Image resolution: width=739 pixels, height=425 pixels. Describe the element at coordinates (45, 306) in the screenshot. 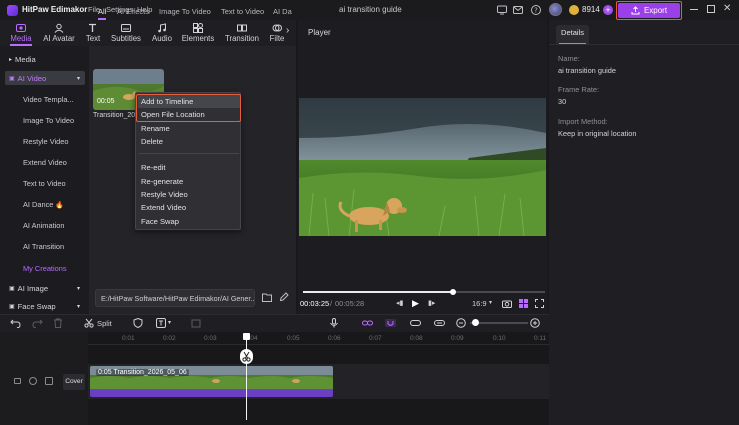

I see `sidebar-head-face-swap: ▣ Face Swap ▾` at that location.